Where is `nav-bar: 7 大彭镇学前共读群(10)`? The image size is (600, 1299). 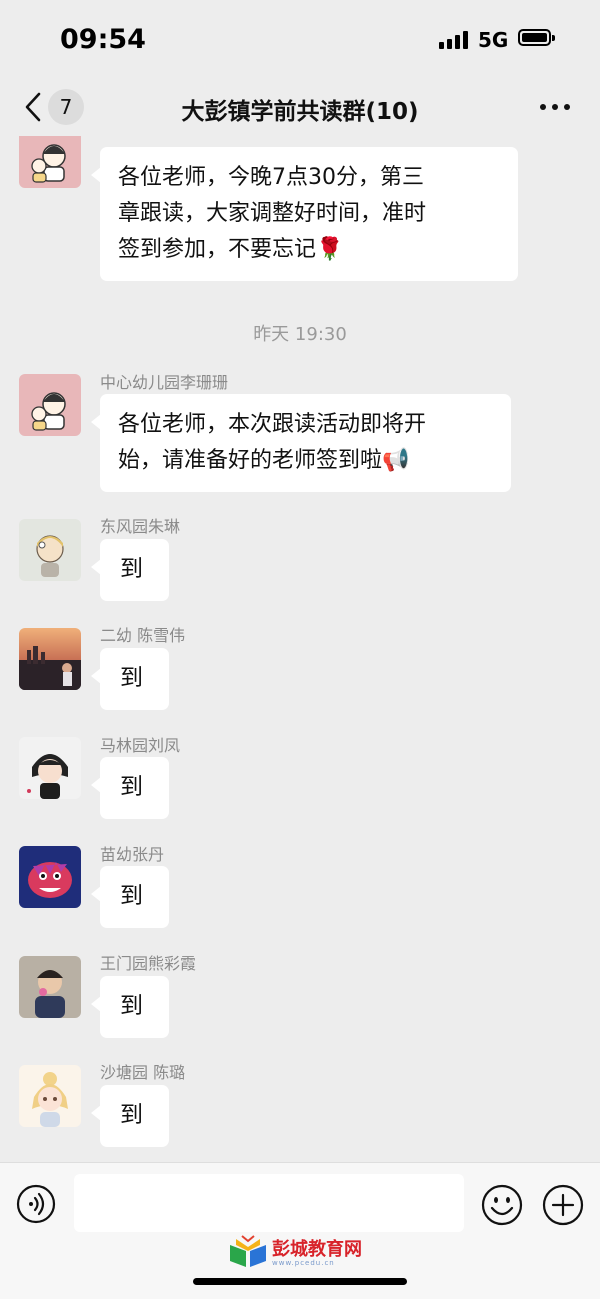
nav-bar: 7 大彭镇学前共读群(10) is located at coordinates (300, 108).